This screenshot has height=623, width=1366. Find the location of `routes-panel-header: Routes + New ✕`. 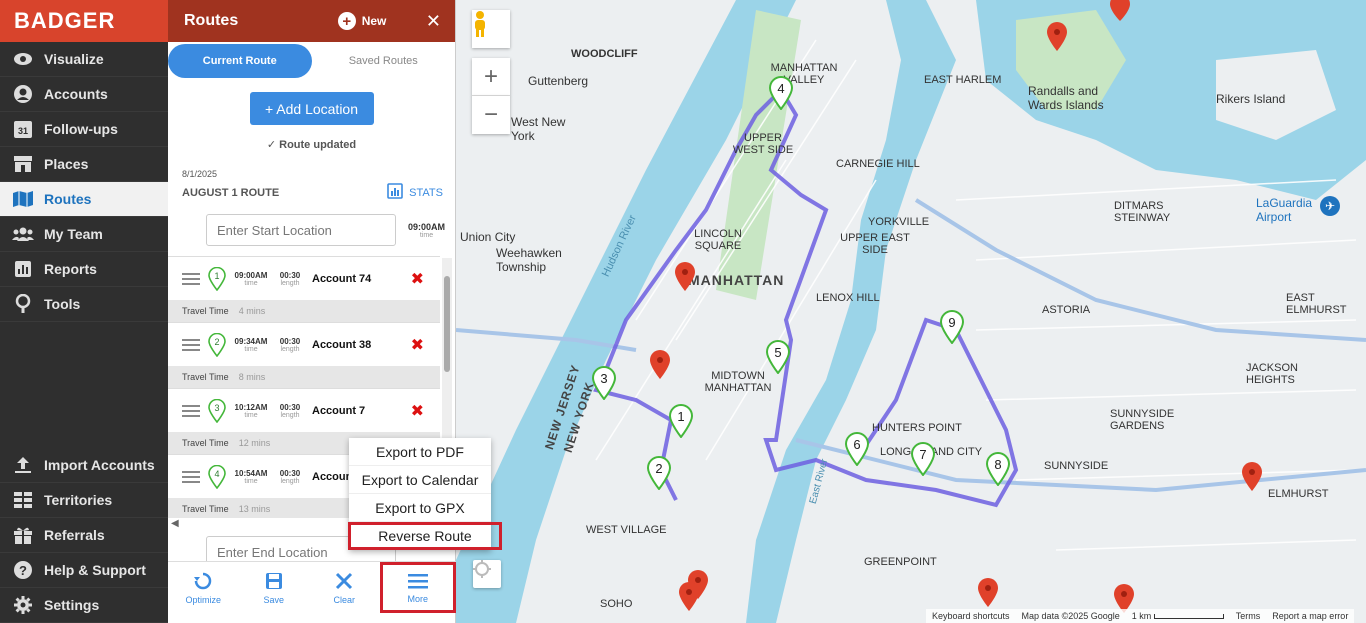

routes-panel-header: Routes + New ✕ is located at coordinates (311, 21).